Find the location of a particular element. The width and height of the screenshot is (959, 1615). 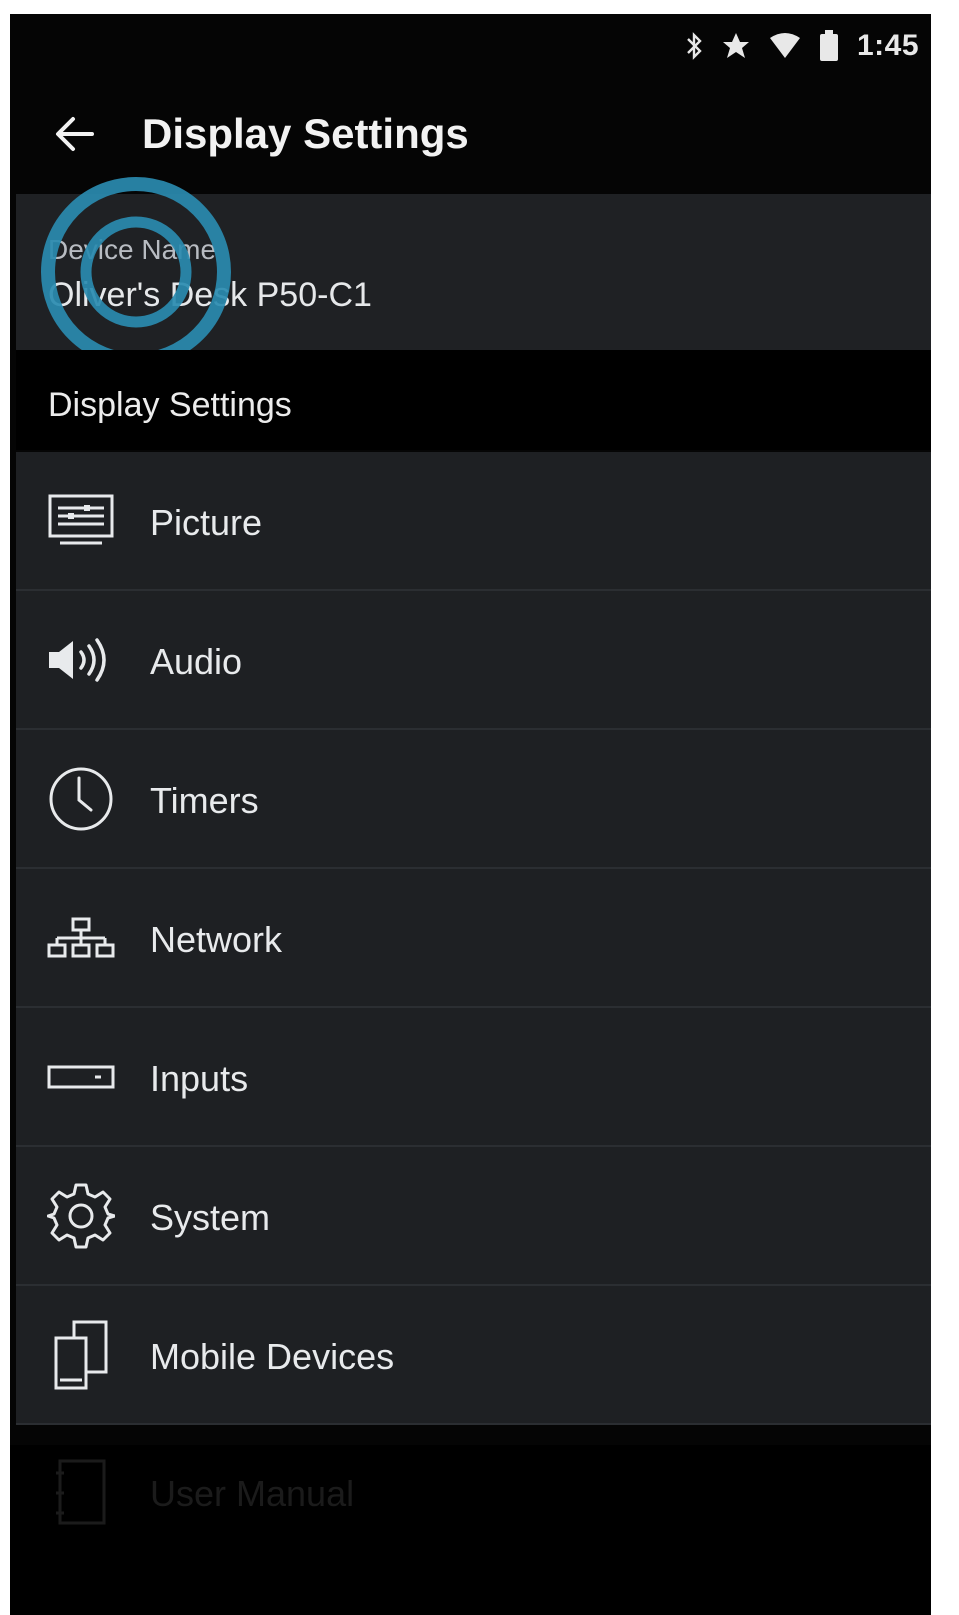

menu-item-label: Timers is located at coordinates (204, 800).